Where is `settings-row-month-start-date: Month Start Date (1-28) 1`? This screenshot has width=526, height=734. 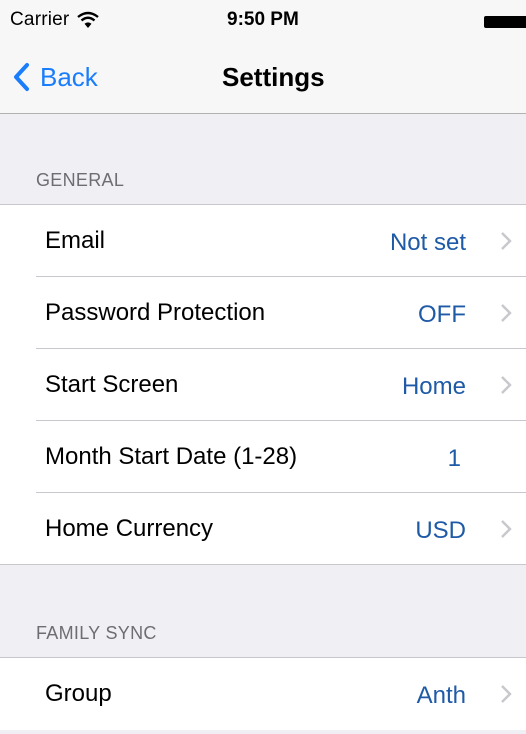
settings-row-month-start-date: Month Start Date (1-28) 1 is located at coordinates (263, 457).